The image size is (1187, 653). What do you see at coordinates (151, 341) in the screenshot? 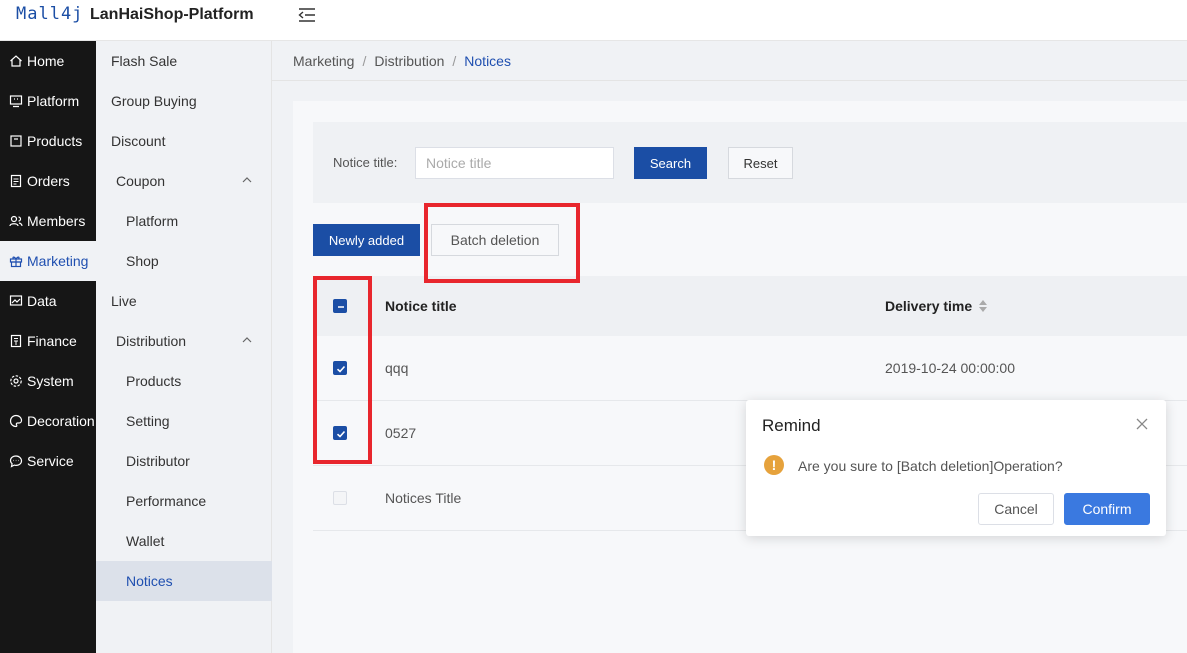
I see `subnav-label: Distribution` at bounding box center [151, 341].